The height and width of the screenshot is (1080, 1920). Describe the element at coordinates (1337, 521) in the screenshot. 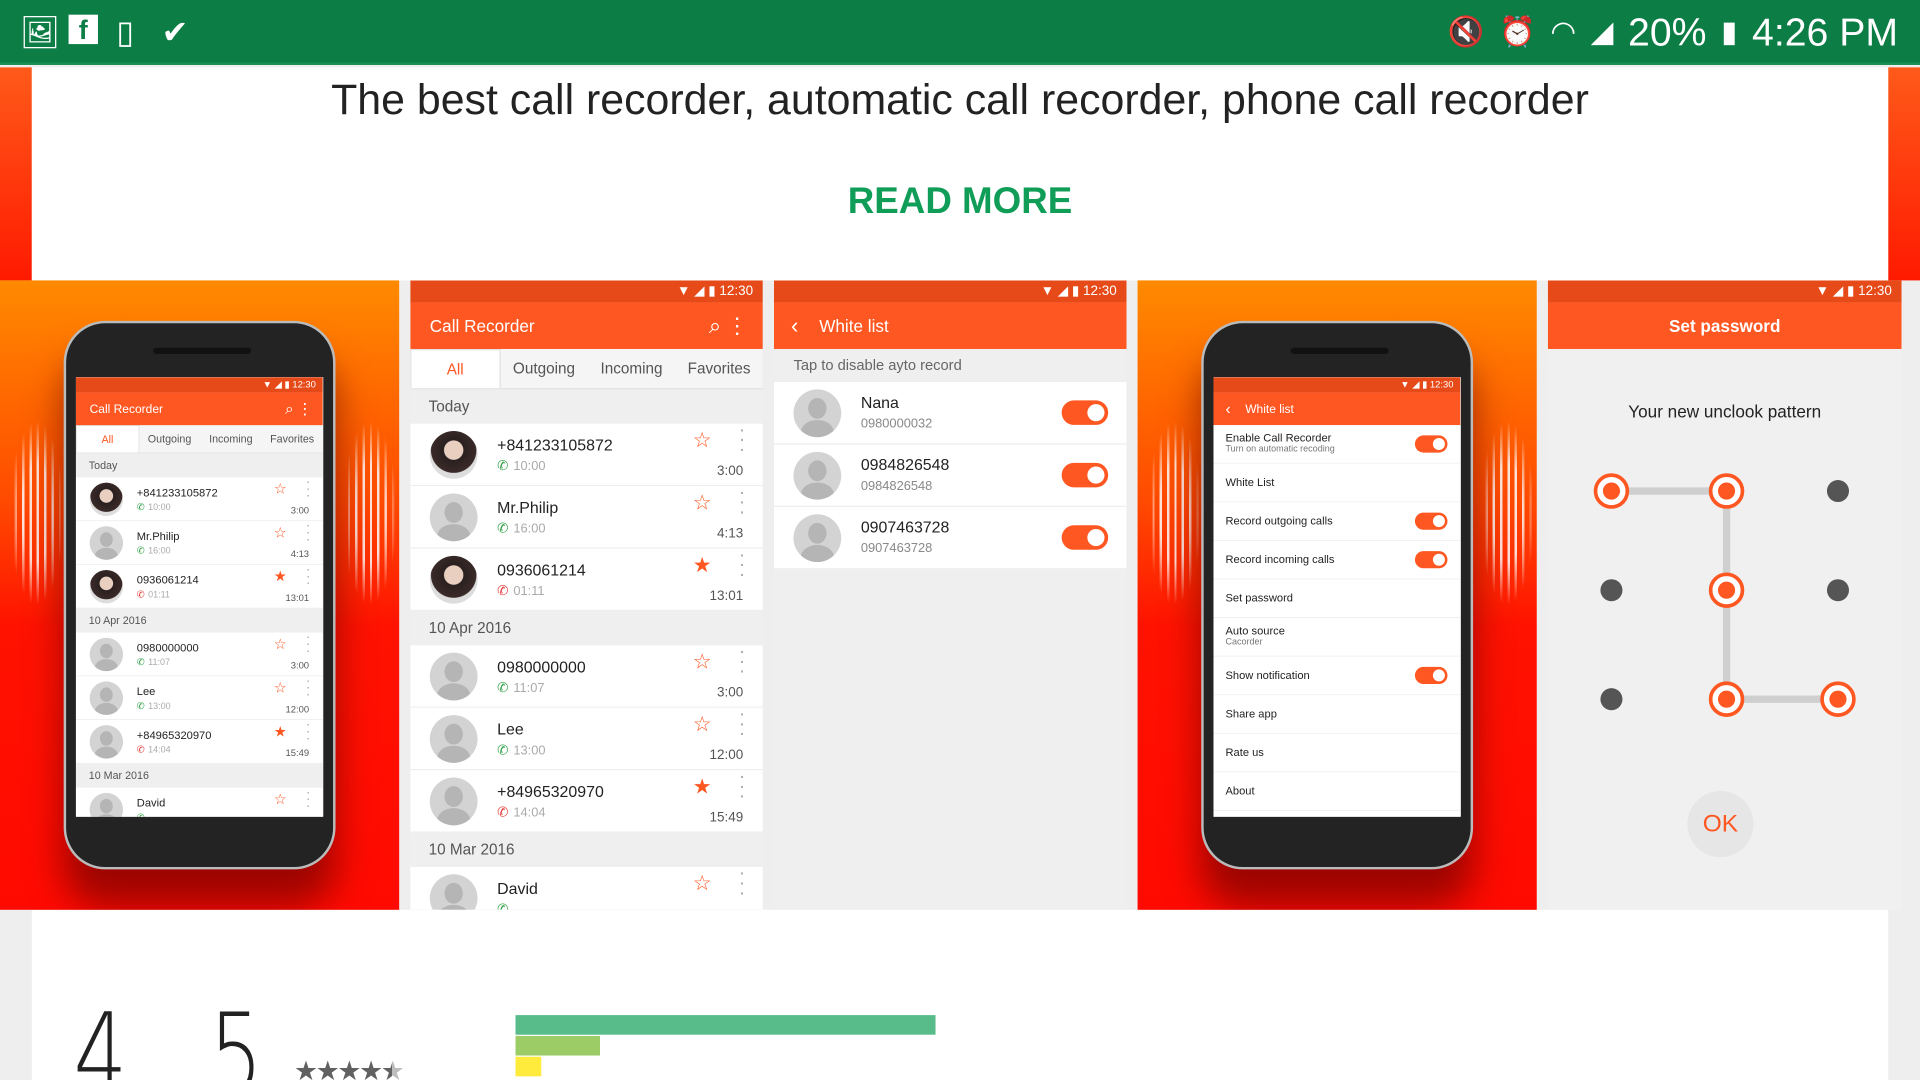

I see `settings-item: Record outgoing calls` at that location.